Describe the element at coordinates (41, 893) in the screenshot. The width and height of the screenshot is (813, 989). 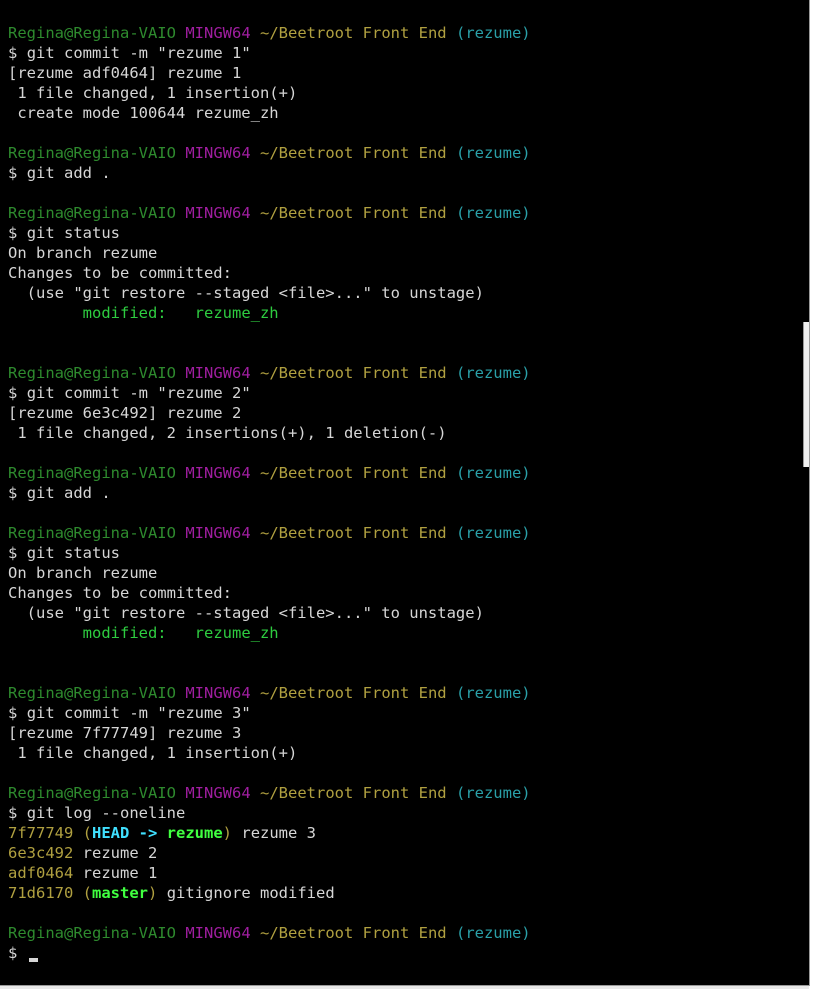
I see `commit-hash: 71d6170` at that location.